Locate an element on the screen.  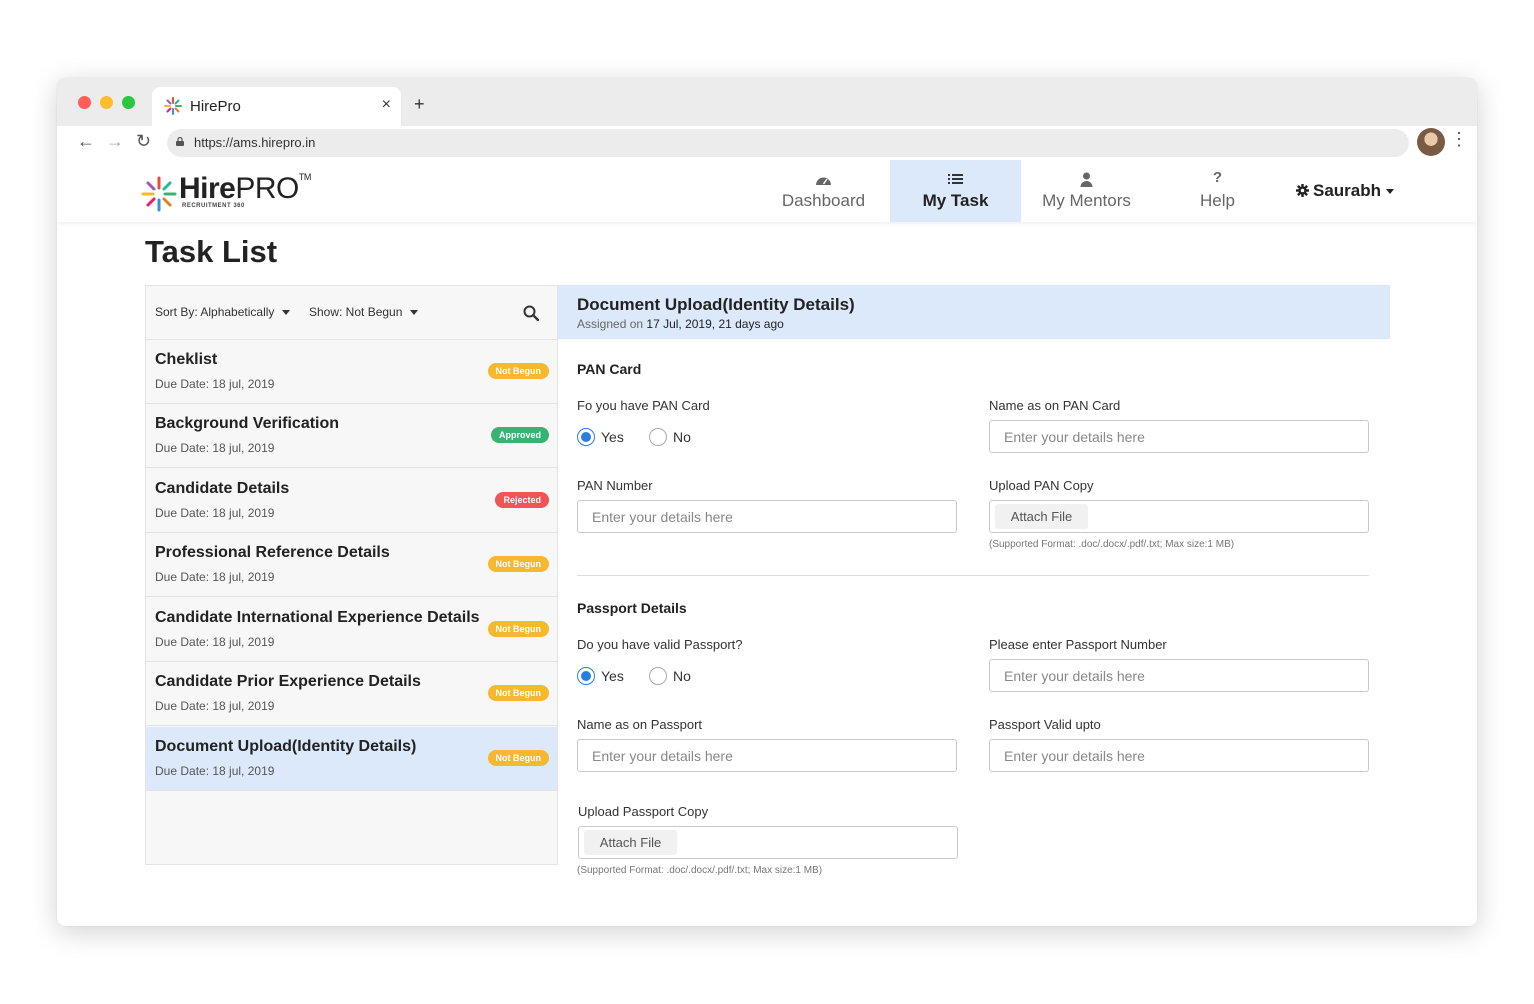
lock-icon is located at coordinates (180, 141).